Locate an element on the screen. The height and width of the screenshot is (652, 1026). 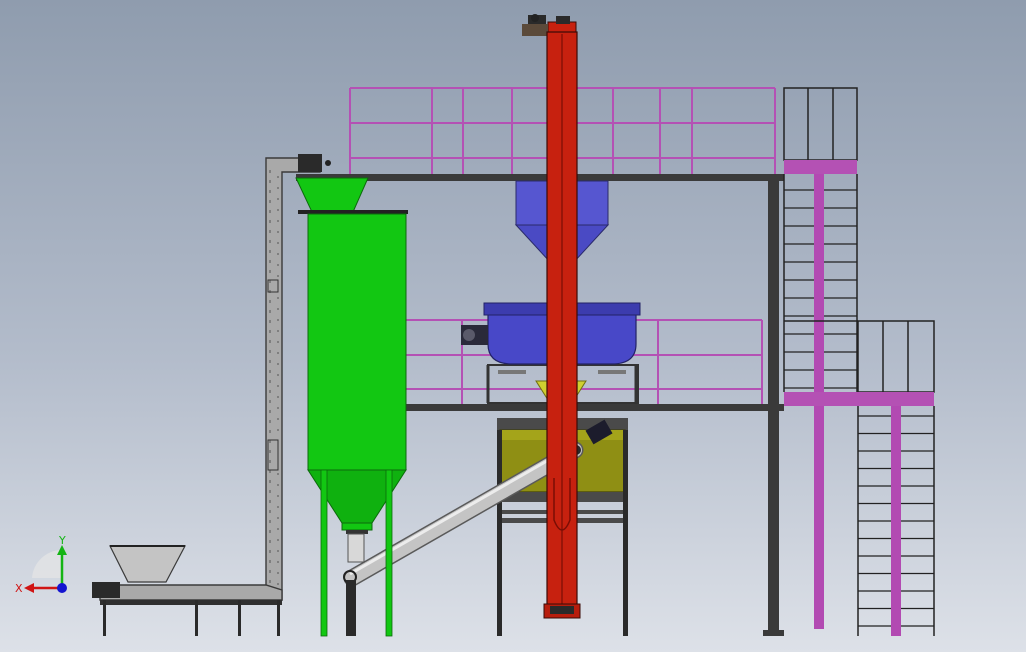
storage-silo is located at coordinates (351, 407).